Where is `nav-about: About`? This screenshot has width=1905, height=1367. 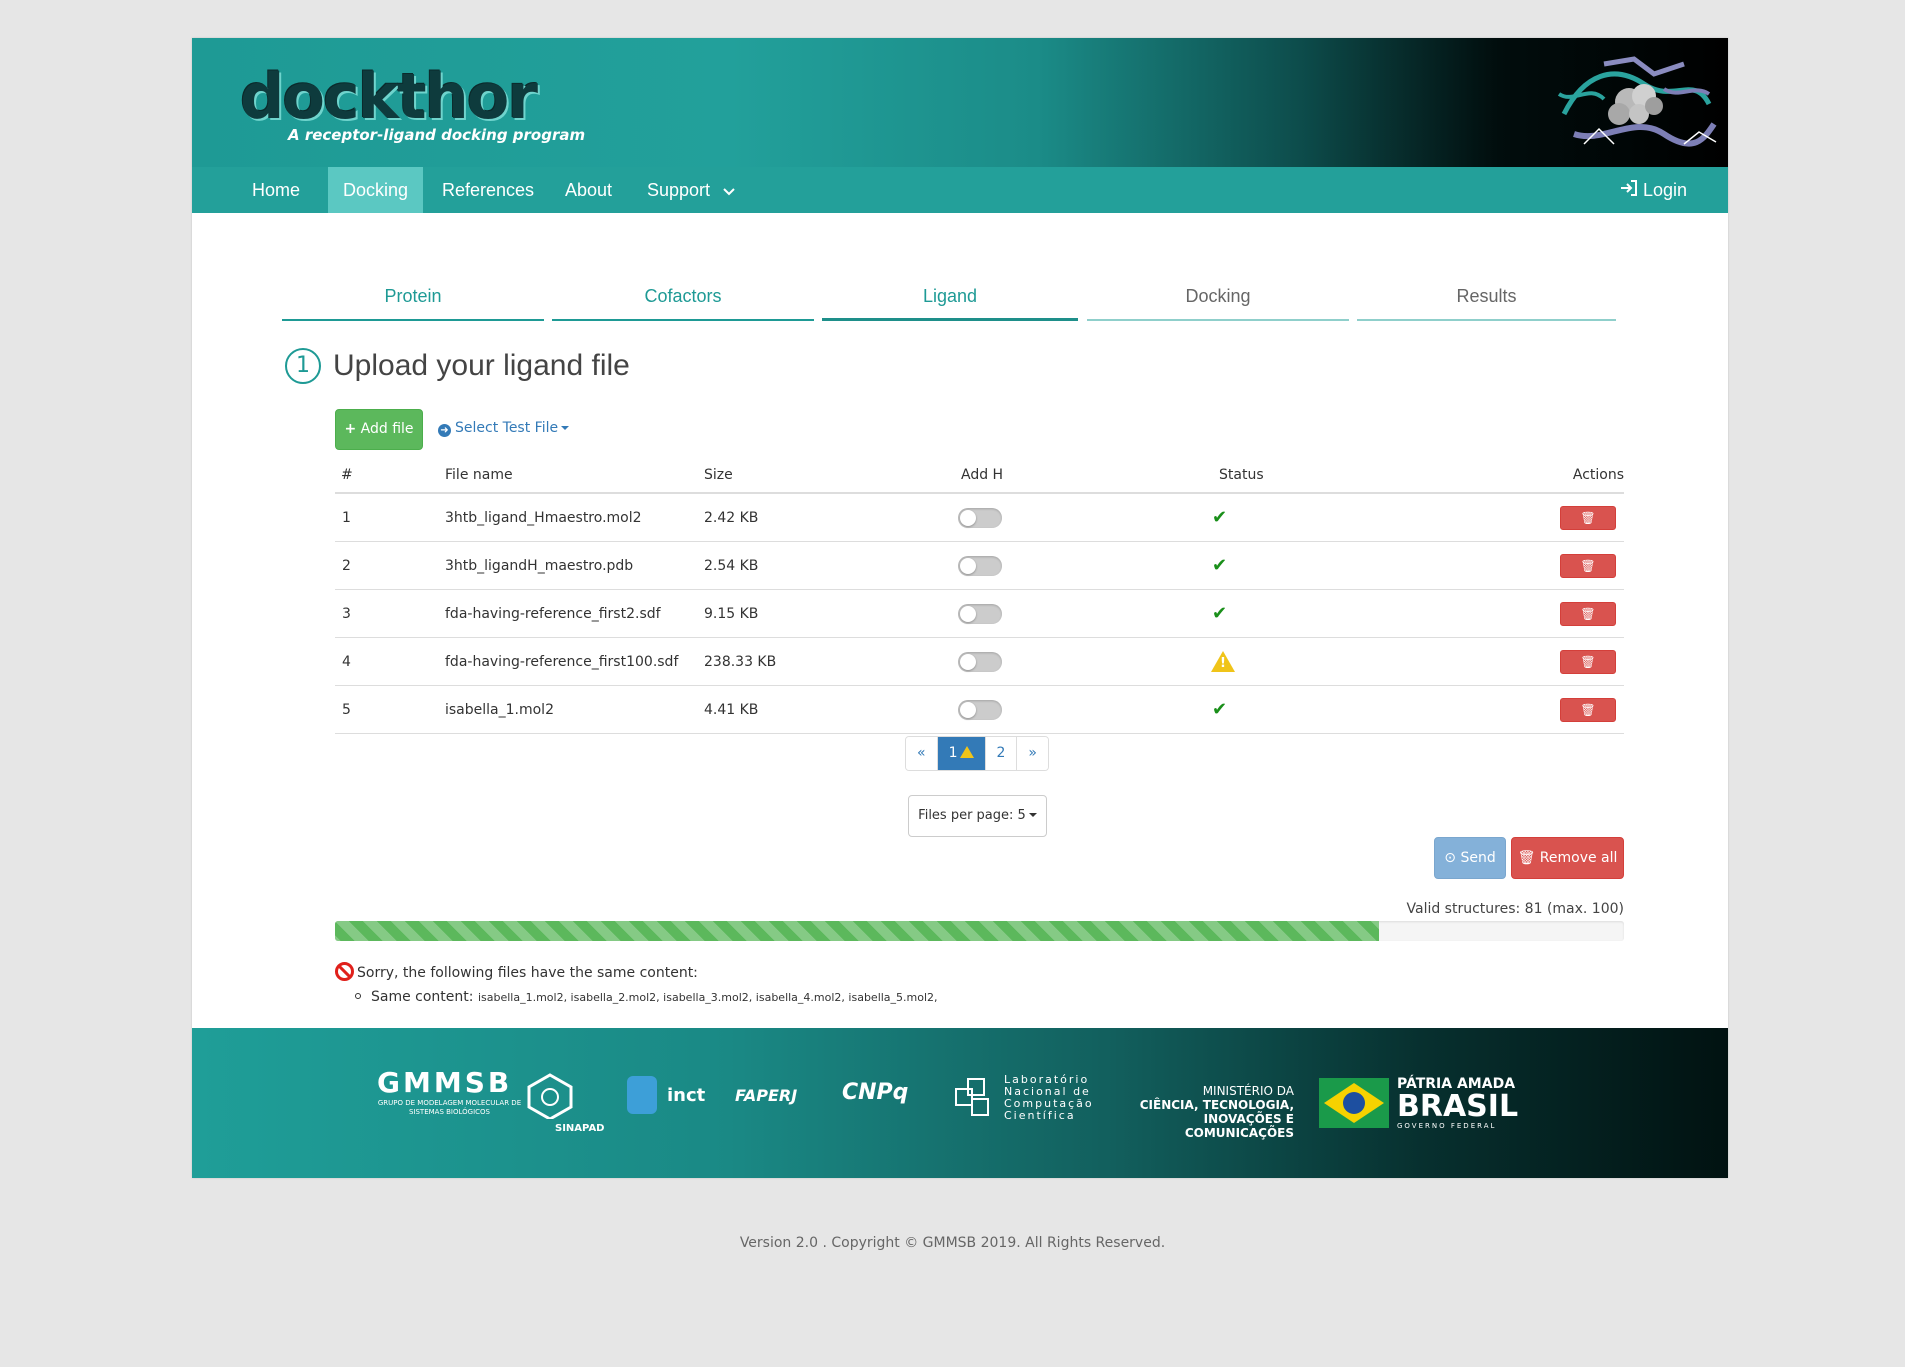
nav-about: About is located at coordinates (588, 190).